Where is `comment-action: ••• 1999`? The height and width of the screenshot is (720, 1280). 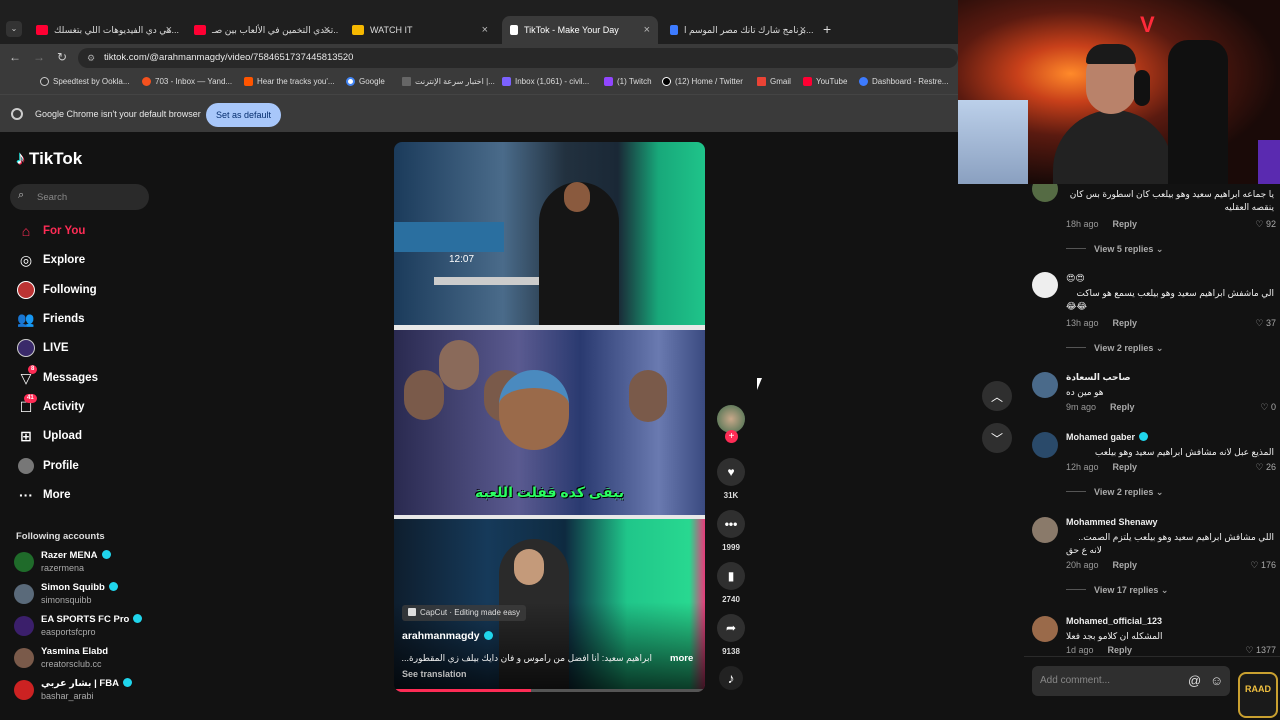 comment-action: ••• 1999 is located at coordinates (731, 531).